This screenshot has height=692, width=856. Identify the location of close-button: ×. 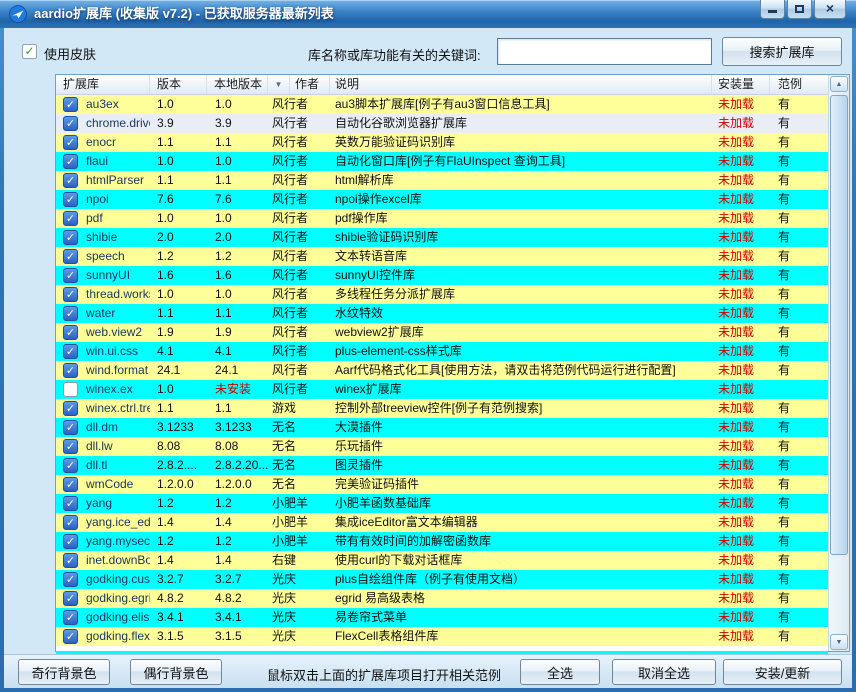
(830, 9).